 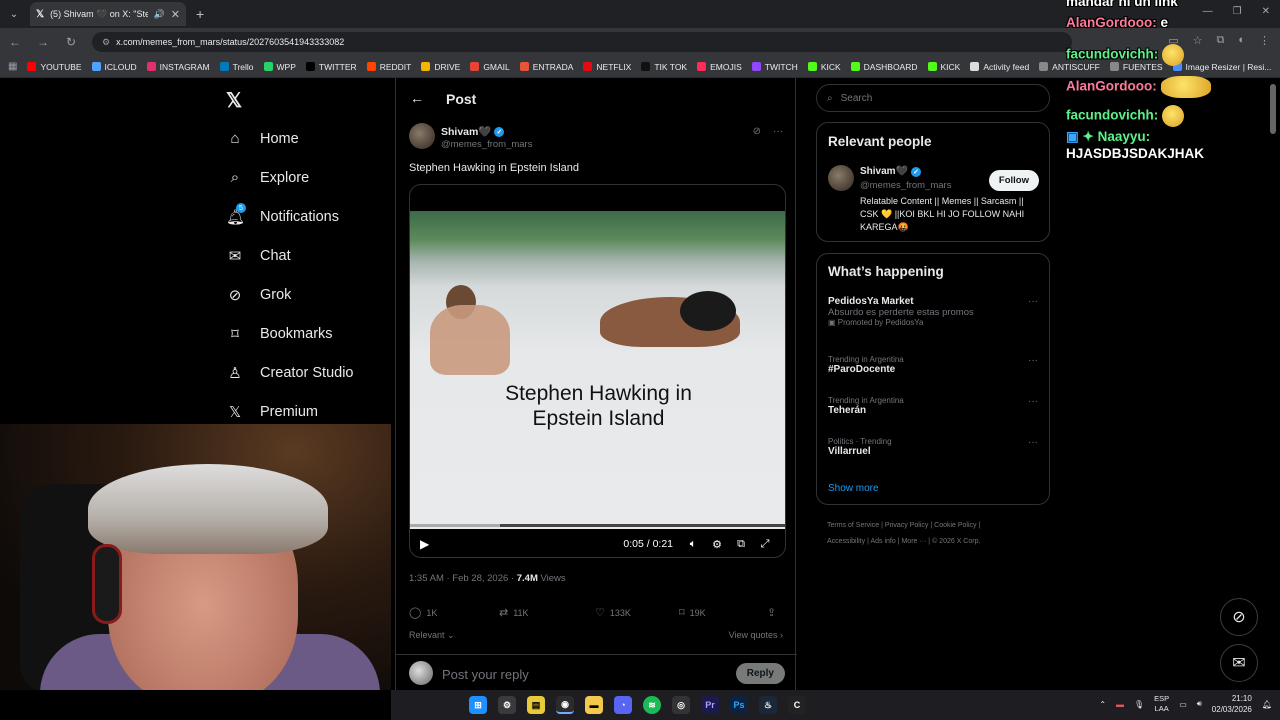 I want to click on discord-icon: ◔, so click(x=623, y=705).